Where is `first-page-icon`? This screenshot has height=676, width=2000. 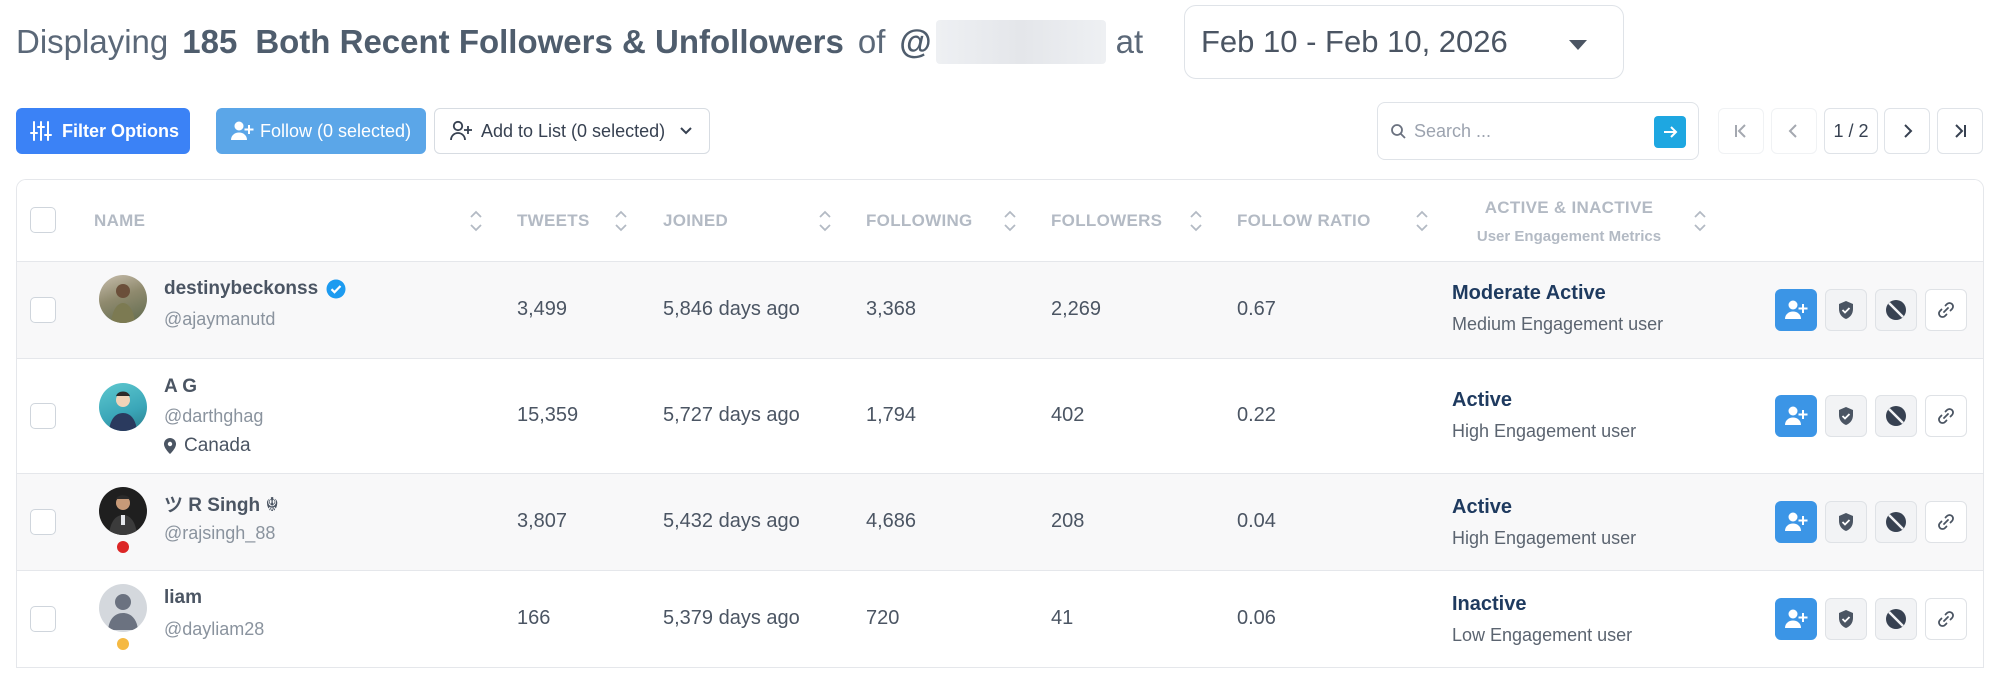
first-page-icon is located at coordinates (1740, 131).